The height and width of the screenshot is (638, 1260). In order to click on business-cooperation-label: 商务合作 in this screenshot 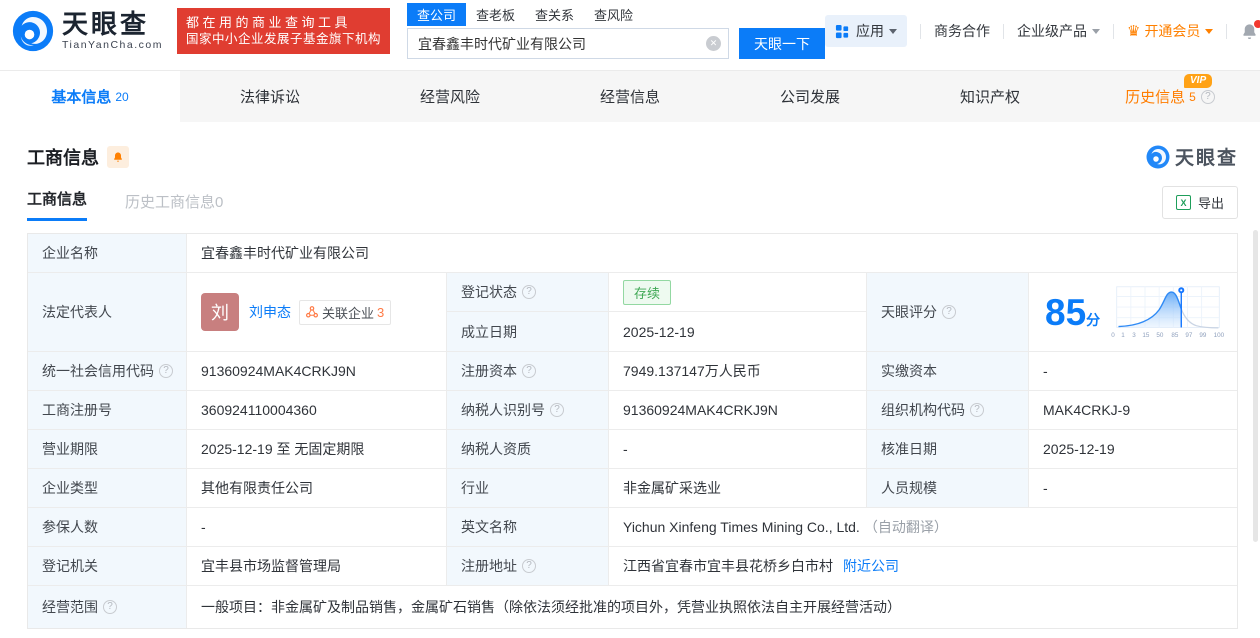, I will do `click(961, 31)`.